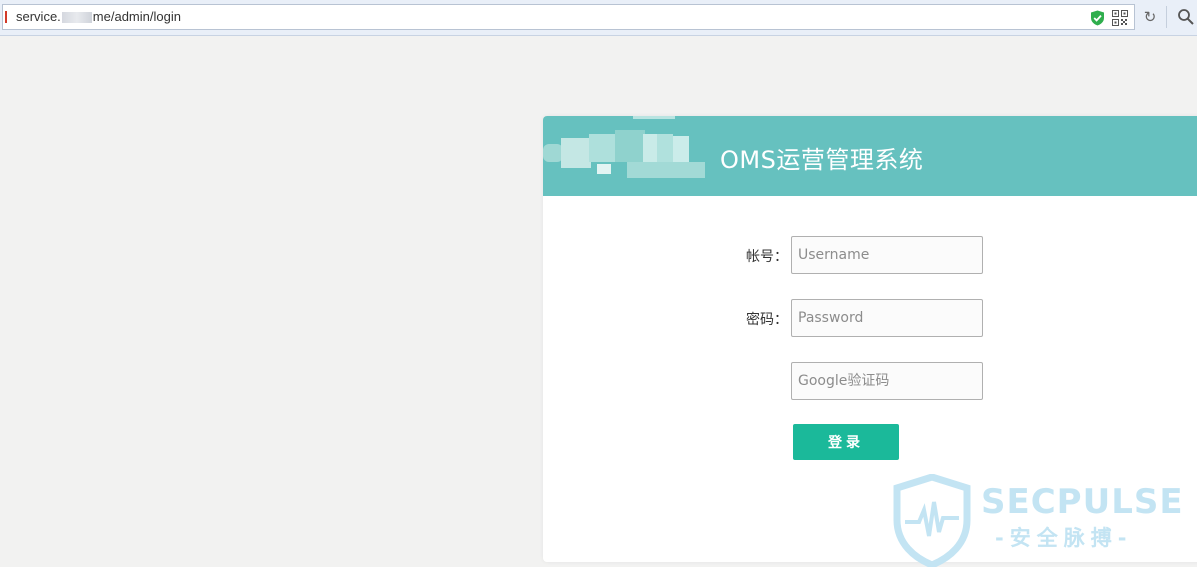  Describe the element at coordinates (38, 16) in the screenshot. I see `url-prefix: service.` at that location.